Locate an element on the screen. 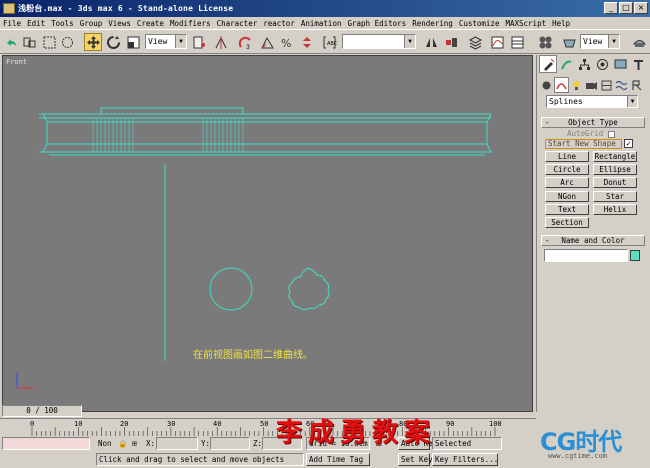  ellipse-button: Ellipse is located at coordinates (615, 169).